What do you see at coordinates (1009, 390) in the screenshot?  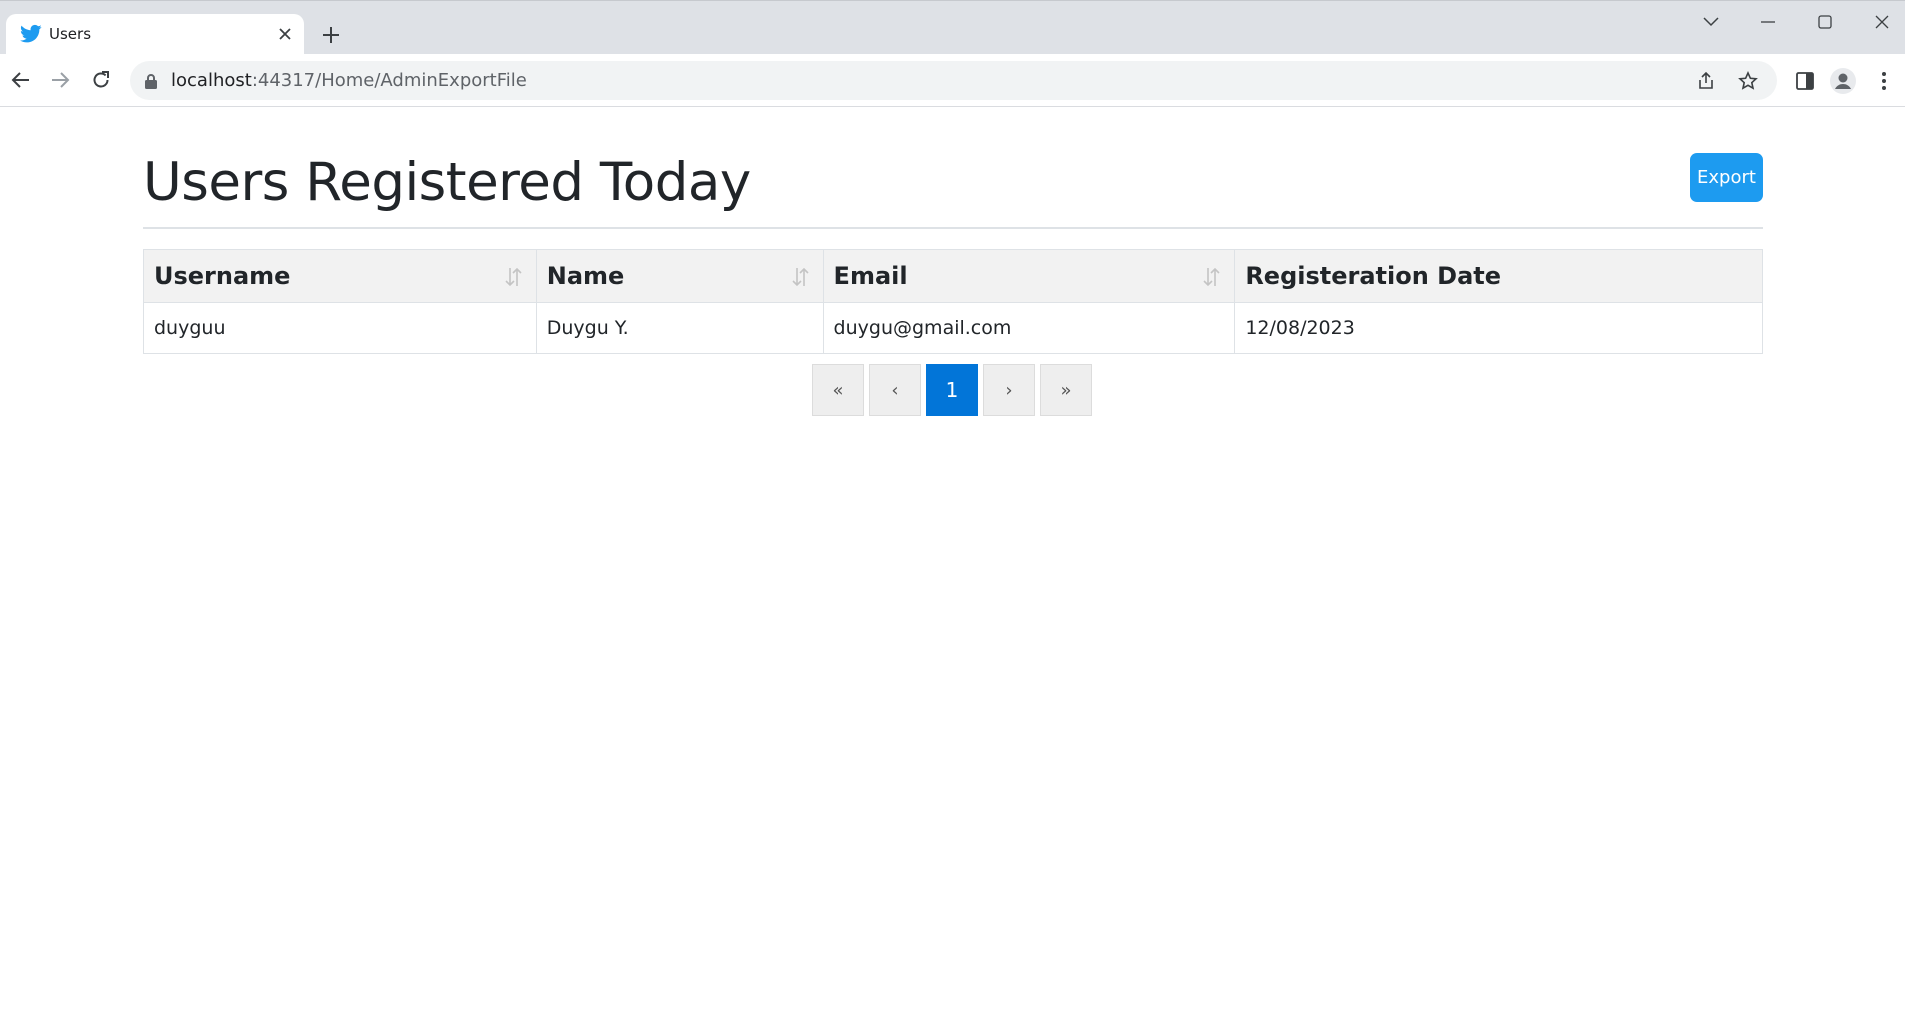 I see `next-page-button: ›` at bounding box center [1009, 390].